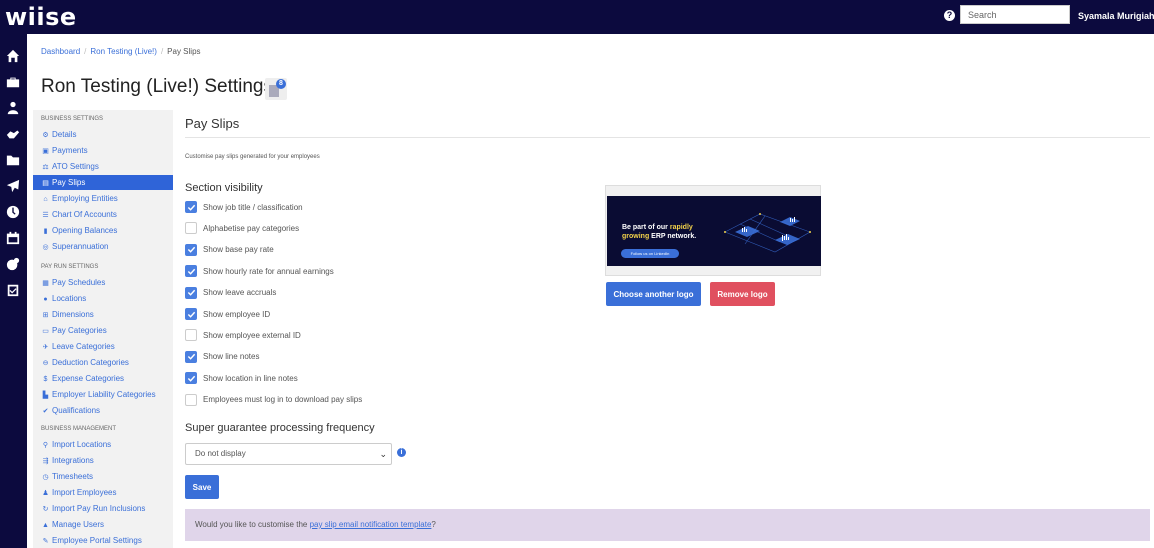 The height and width of the screenshot is (548, 1154). What do you see at coordinates (742, 294) in the screenshot?
I see `remove-logo-button: Remove logo` at bounding box center [742, 294].